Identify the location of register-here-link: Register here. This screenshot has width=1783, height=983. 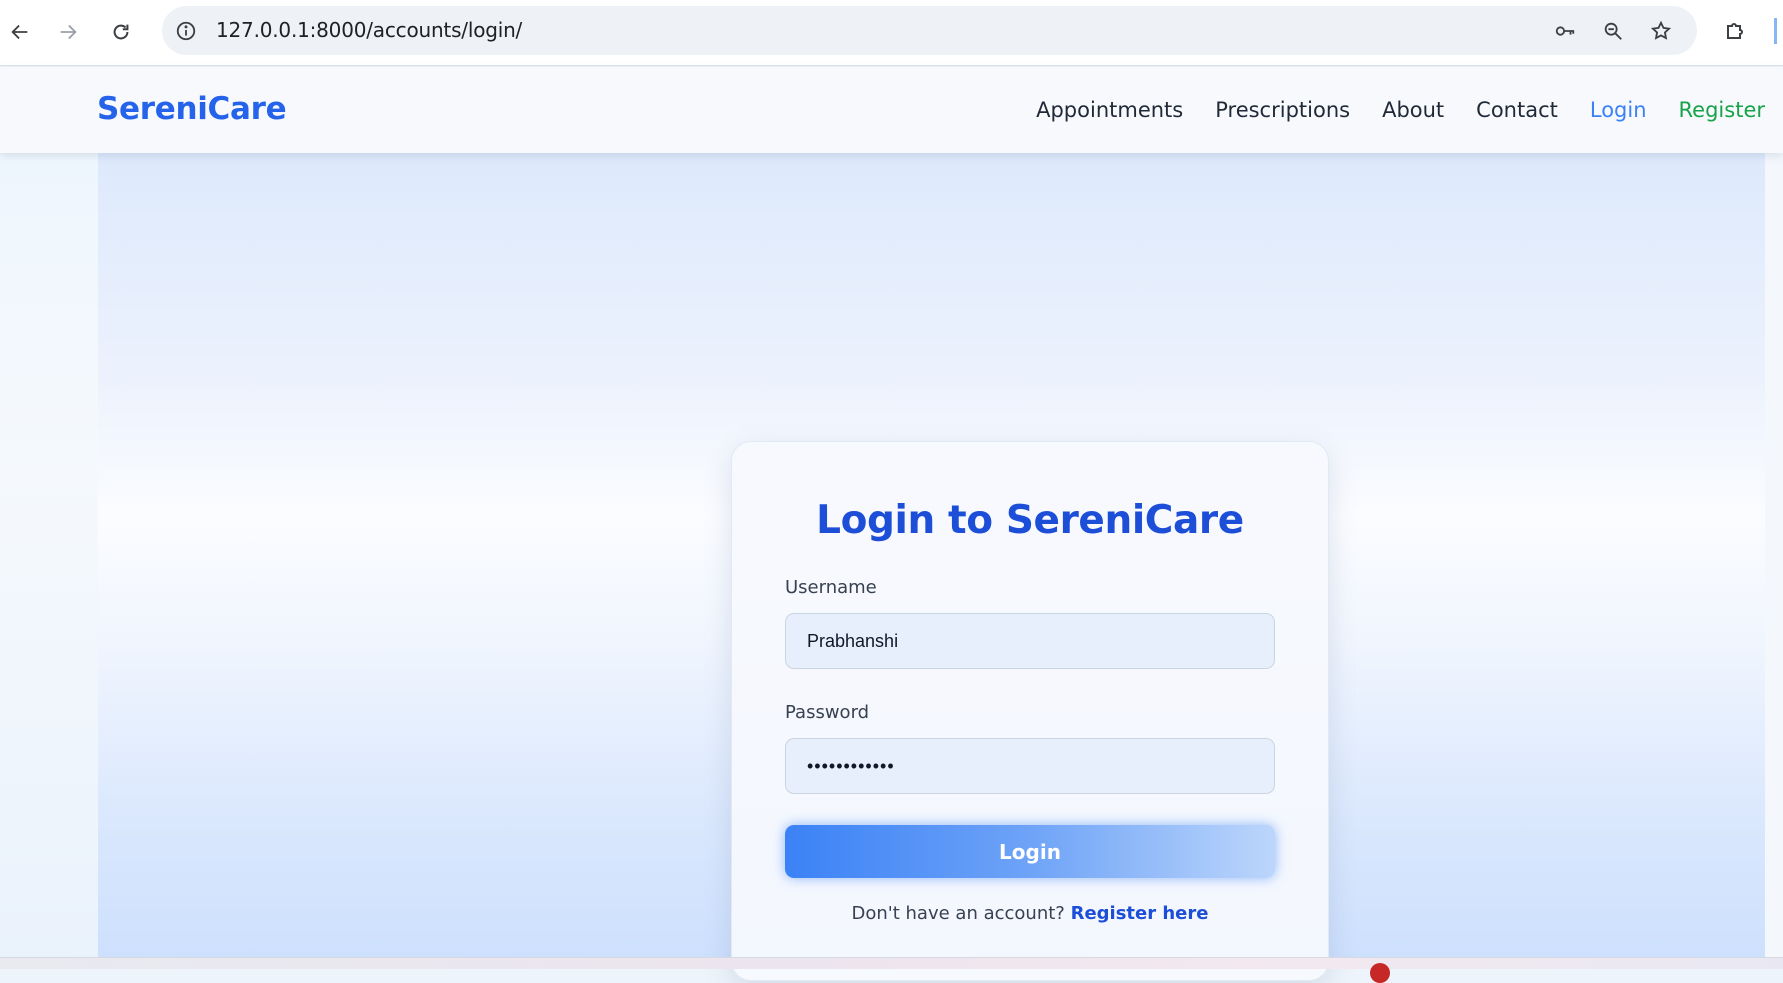
(1140, 913).